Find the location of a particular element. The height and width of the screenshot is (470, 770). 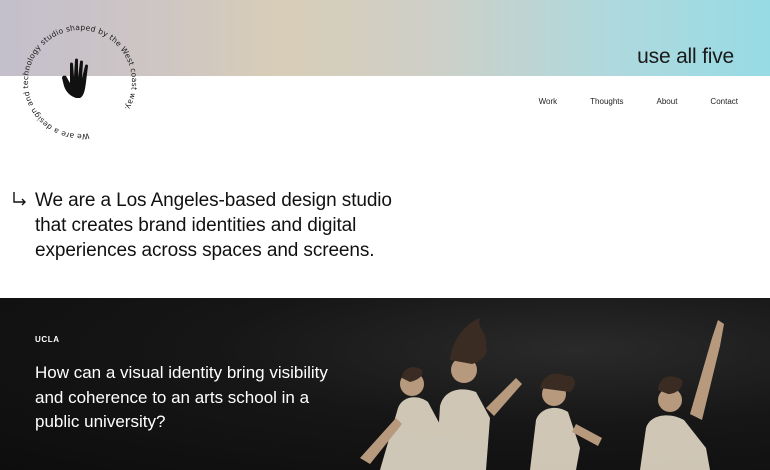

nav-item-thoughts: Thoughts is located at coordinates (606, 101).